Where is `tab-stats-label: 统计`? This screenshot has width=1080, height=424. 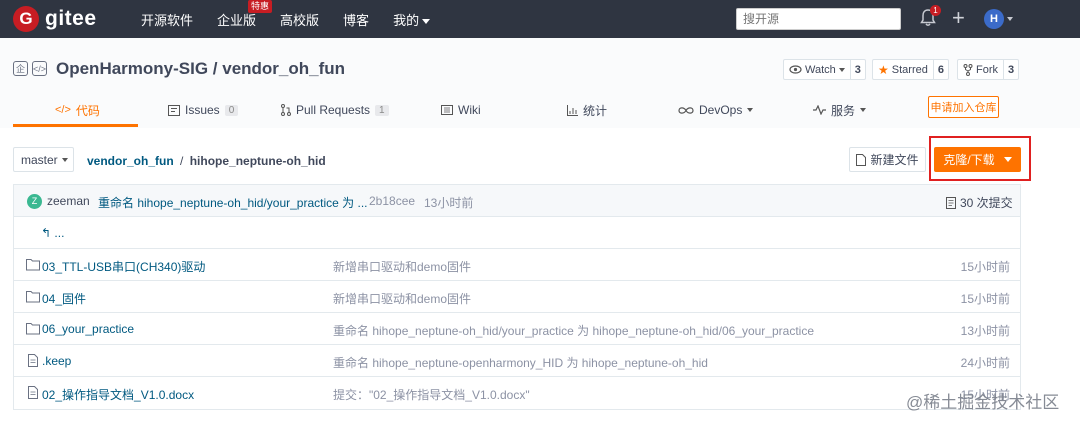 tab-stats-label: 统计 is located at coordinates (595, 110).